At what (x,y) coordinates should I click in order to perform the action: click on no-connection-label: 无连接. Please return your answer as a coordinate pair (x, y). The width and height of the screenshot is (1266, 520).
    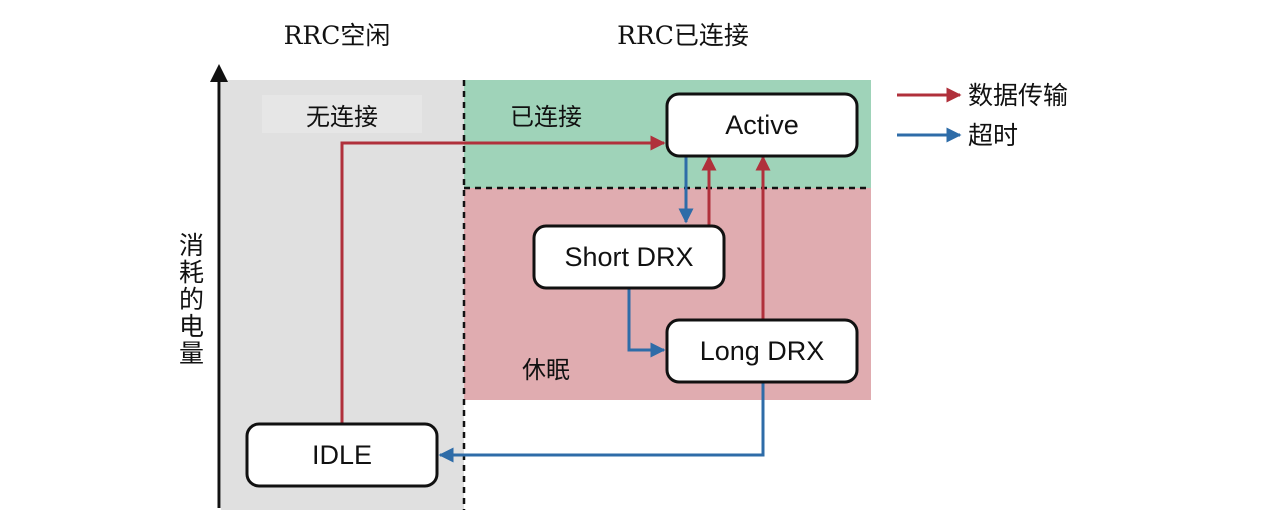
    Looking at the image, I should click on (342, 117).